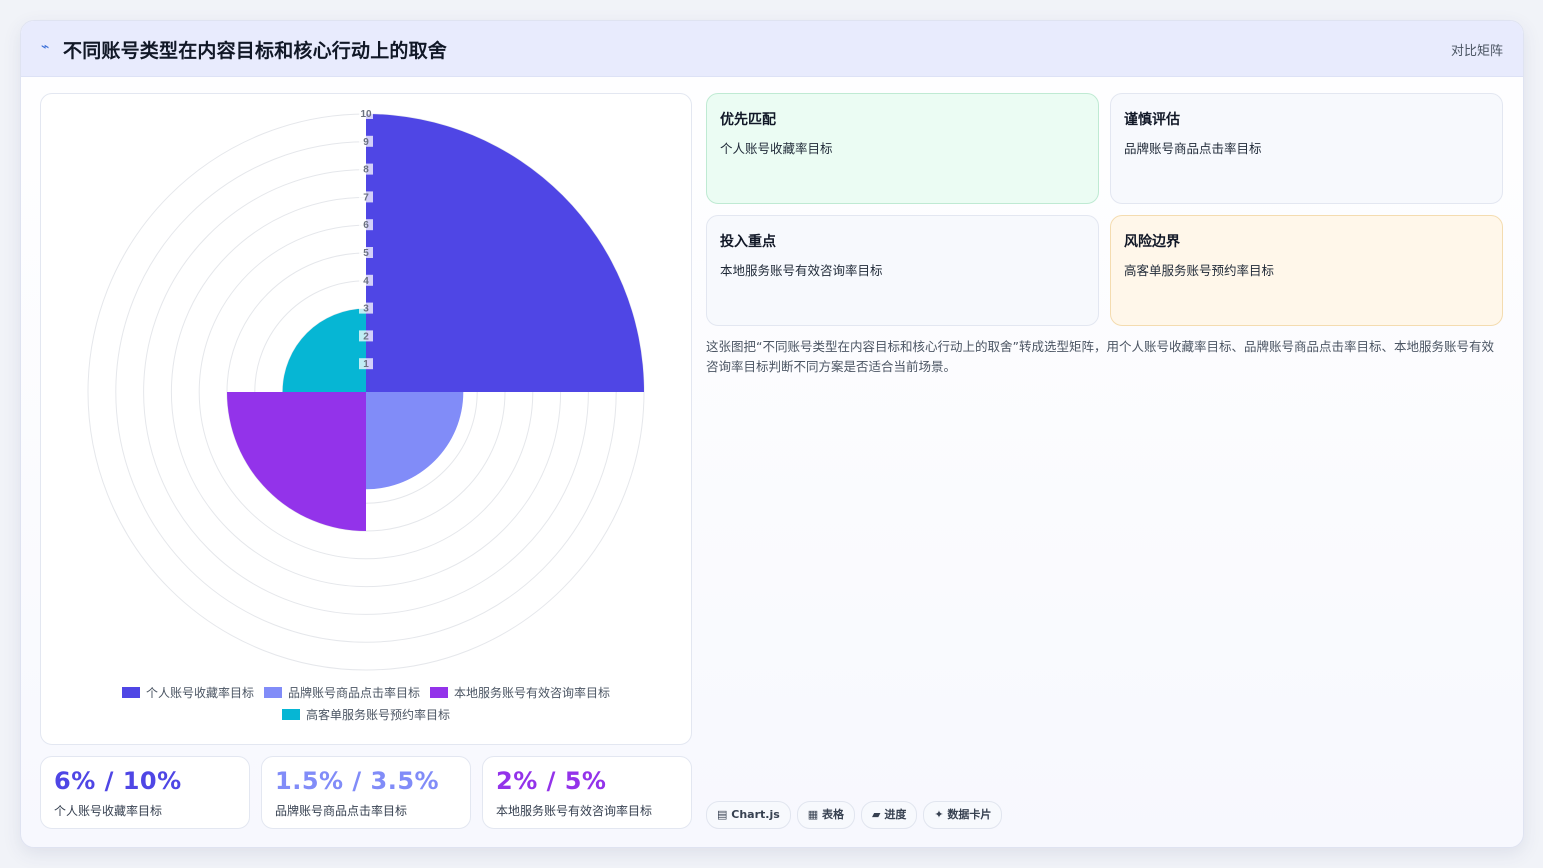  I want to click on tile-title: 谨慎评估, so click(1152, 120).